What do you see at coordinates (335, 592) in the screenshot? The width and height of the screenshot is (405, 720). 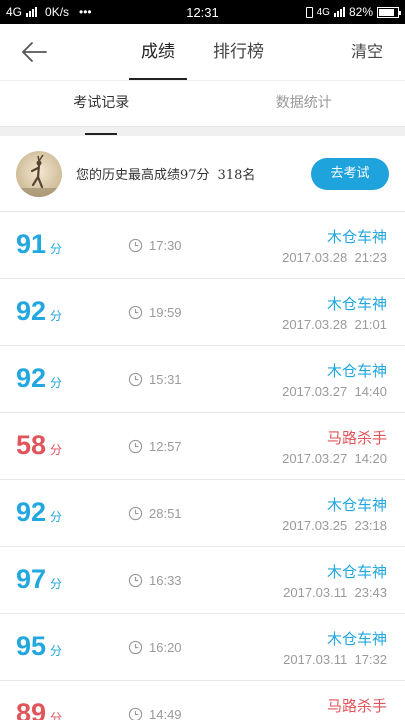 I see `record-date: 2017.03.11 23:43` at bounding box center [335, 592].